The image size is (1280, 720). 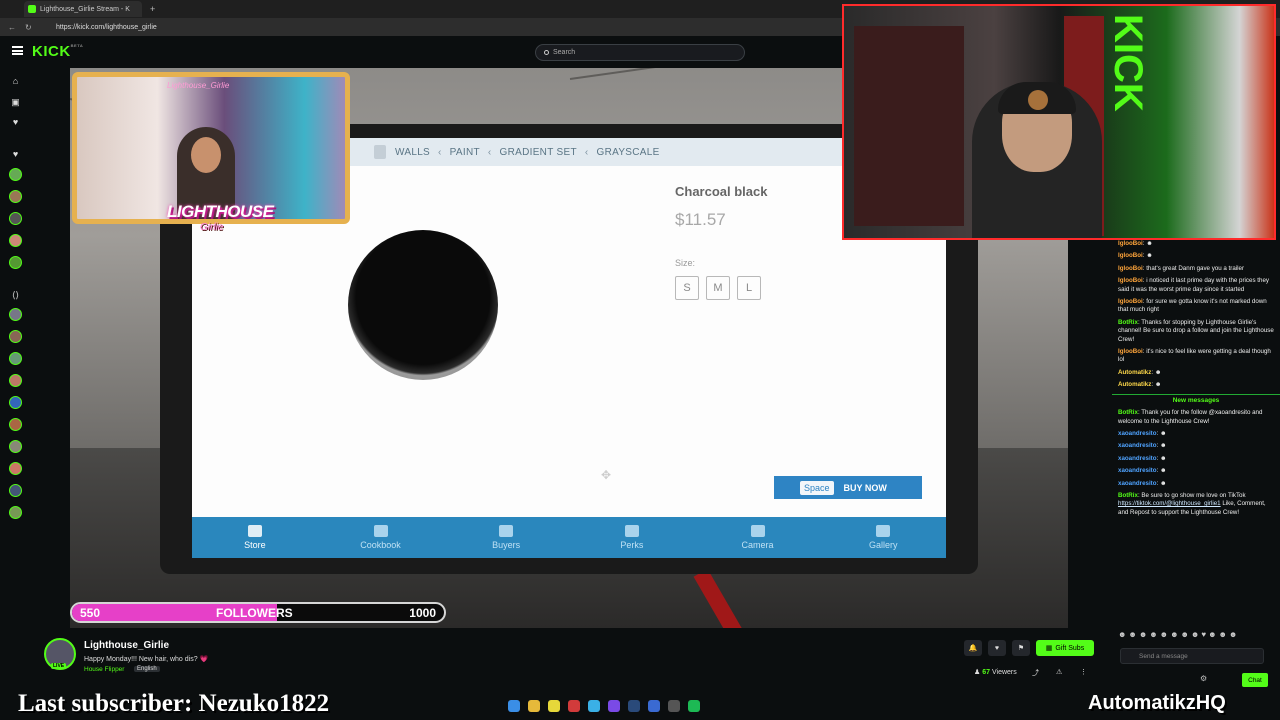 What do you see at coordinates (152, 9) in the screenshot?
I see `new-tab-icon: +` at bounding box center [152, 9].